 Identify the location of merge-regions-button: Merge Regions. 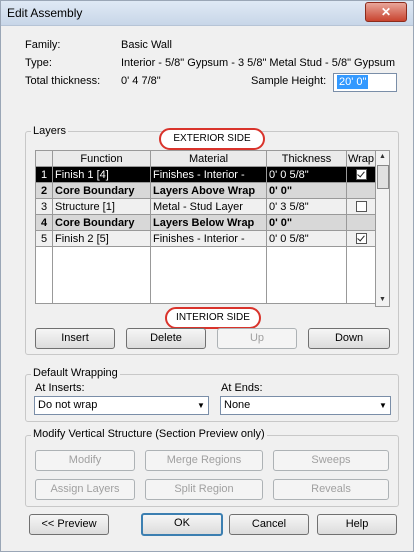
(204, 460).